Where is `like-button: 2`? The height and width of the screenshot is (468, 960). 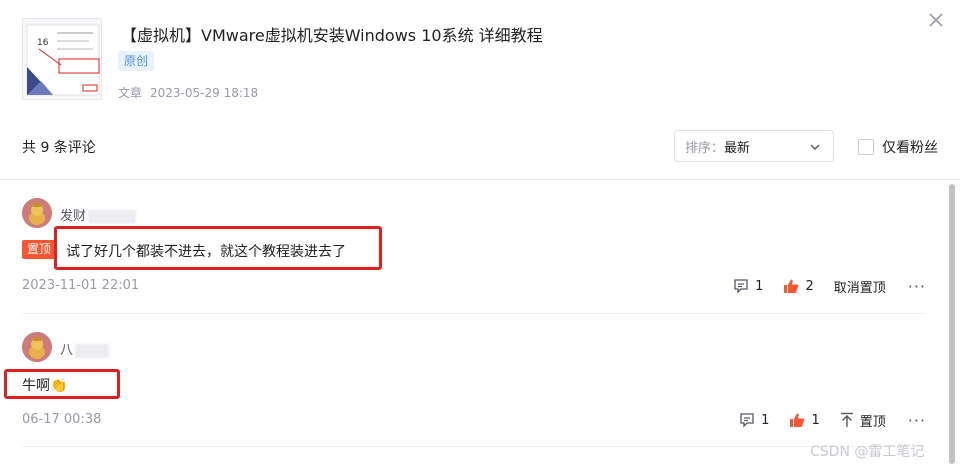 like-button: 2 is located at coordinates (798, 286).